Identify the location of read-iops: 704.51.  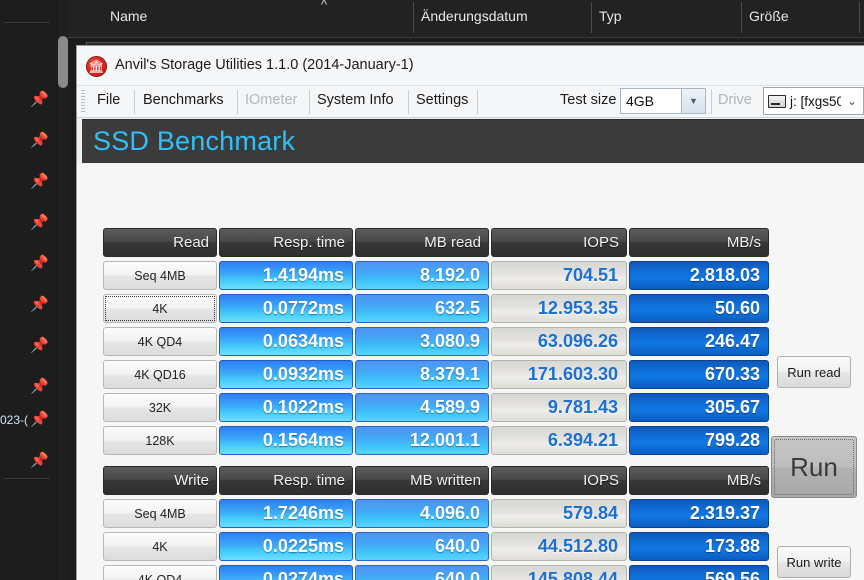
(559, 275).